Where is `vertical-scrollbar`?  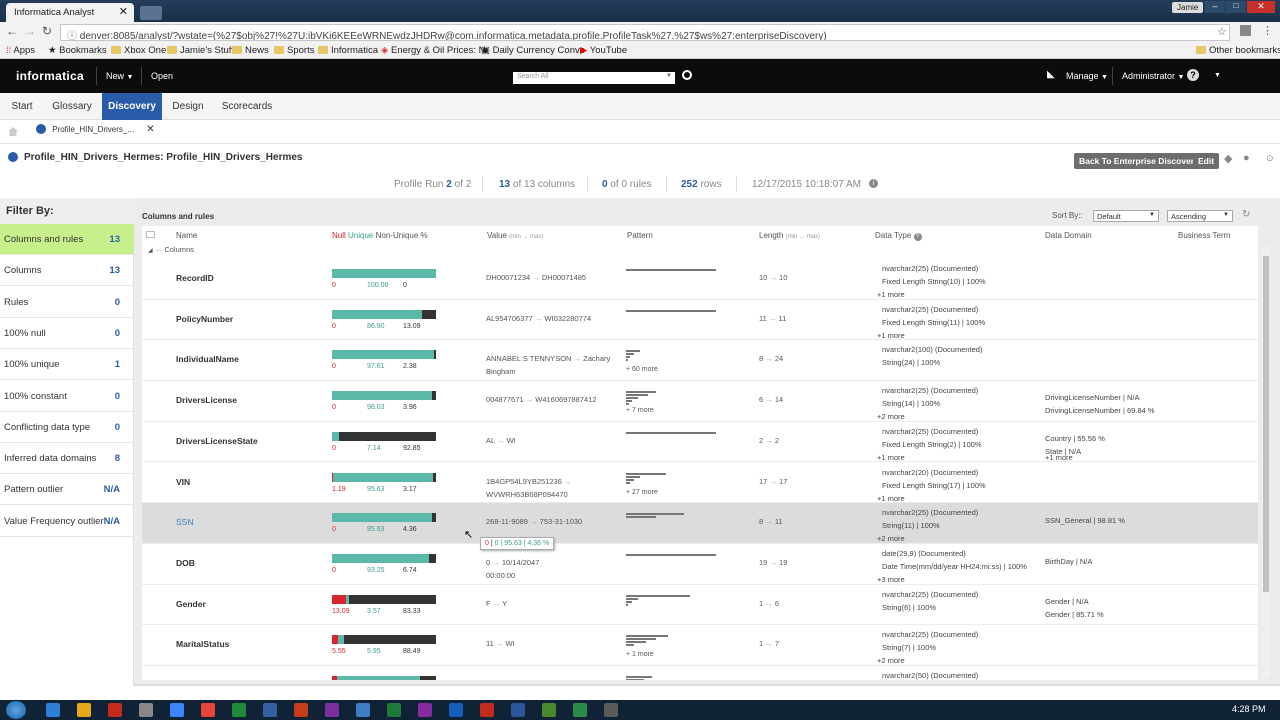 vertical-scrollbar is located at coordinates (1266, 462).